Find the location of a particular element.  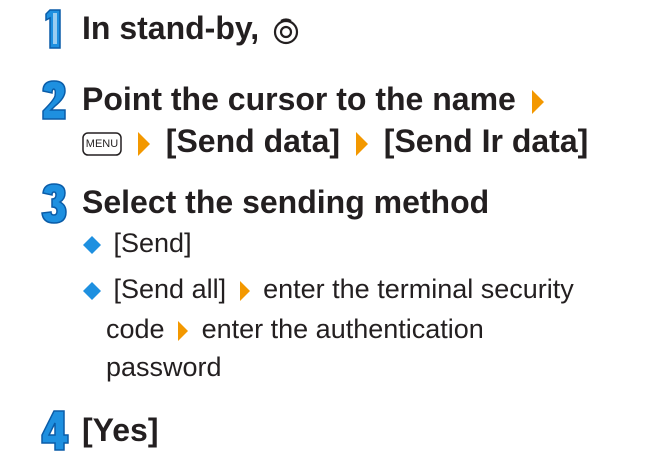

step-2-text: Point the cursor to the name is located at coordinates (299, 99).